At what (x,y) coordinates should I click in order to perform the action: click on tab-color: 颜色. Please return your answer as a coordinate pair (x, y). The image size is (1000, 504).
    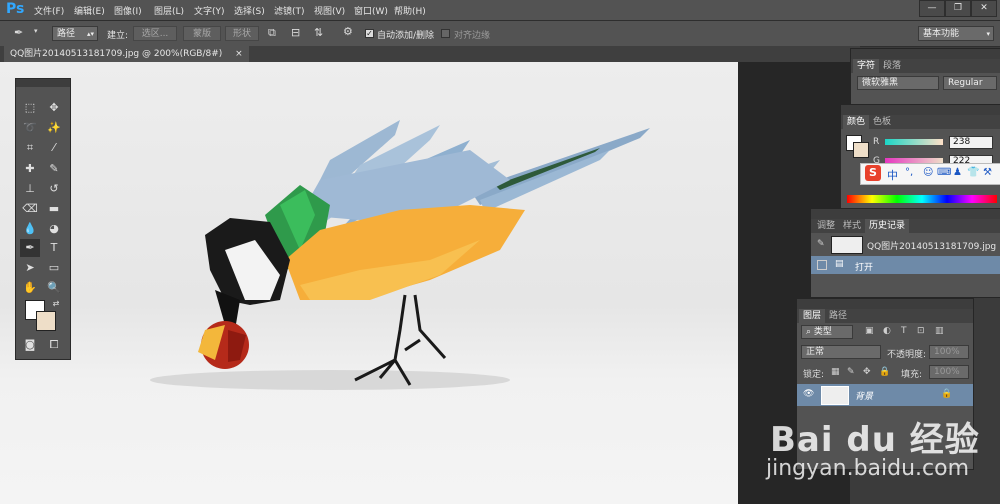
    Looking at the image, I should click on (856, 122).